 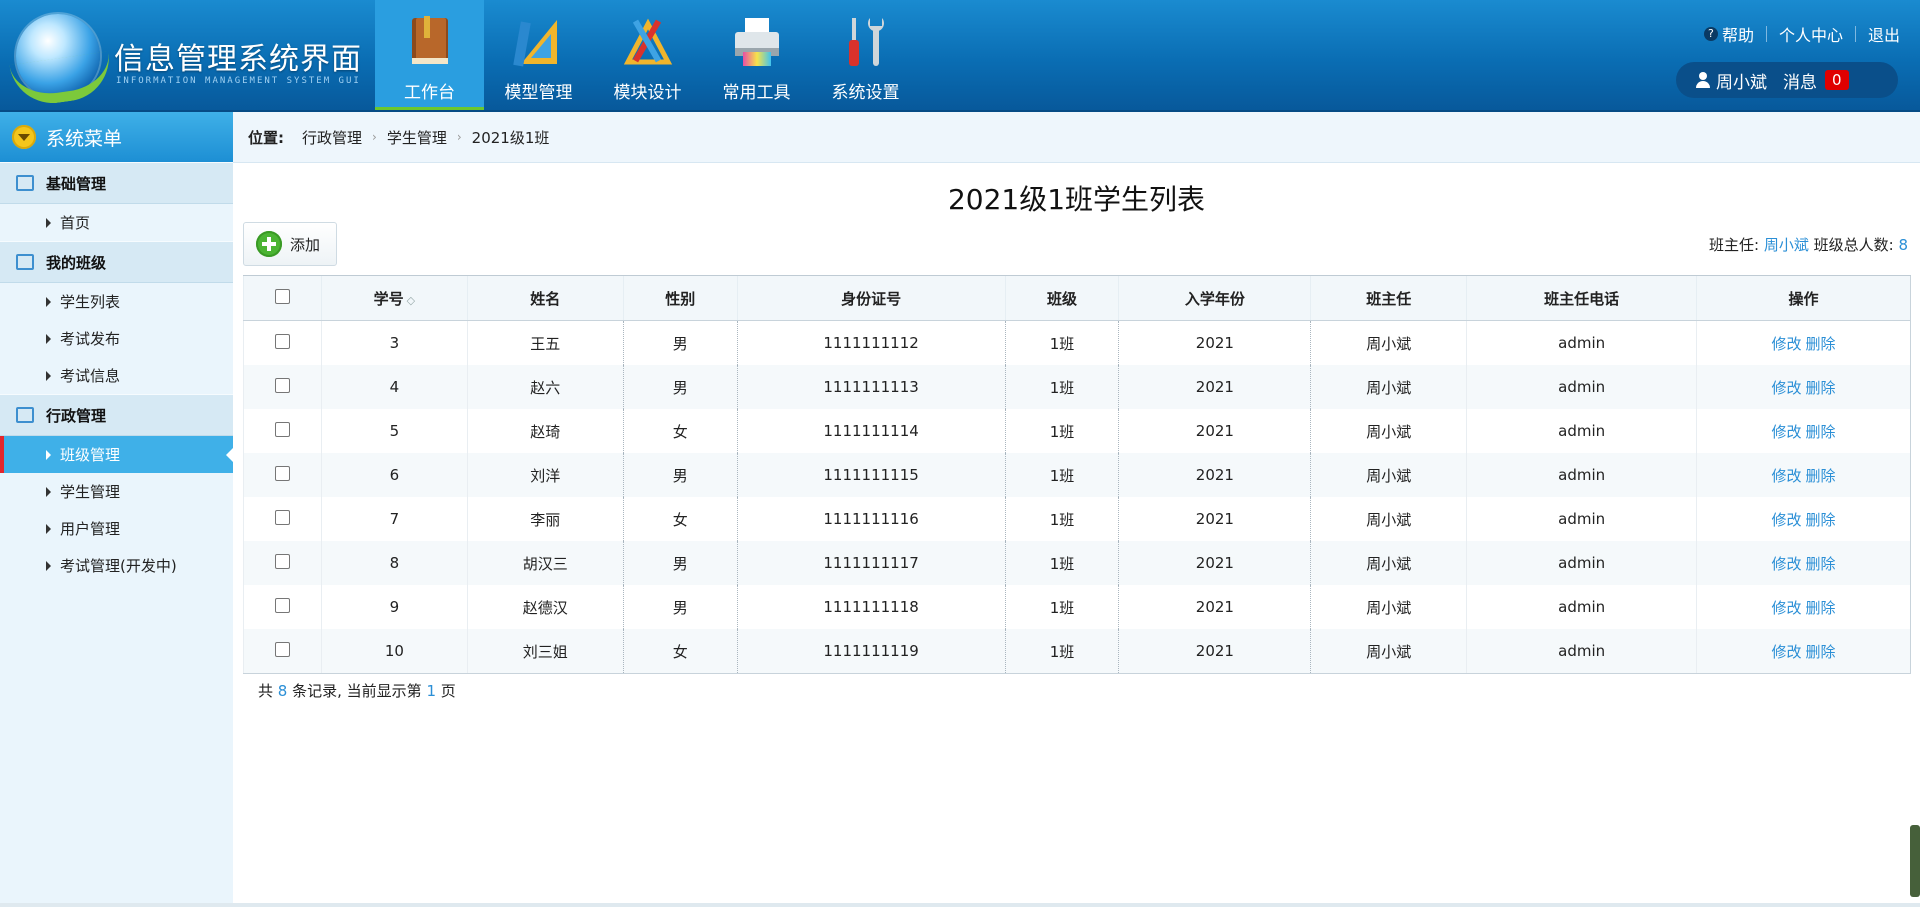 I want to click on sidebar-item-class-management: 班级管理, so click(x=116, y=454).